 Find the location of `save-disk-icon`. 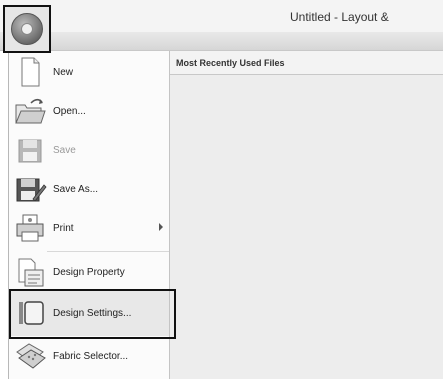

save-disk-icon is located at coordinates (30, 151).